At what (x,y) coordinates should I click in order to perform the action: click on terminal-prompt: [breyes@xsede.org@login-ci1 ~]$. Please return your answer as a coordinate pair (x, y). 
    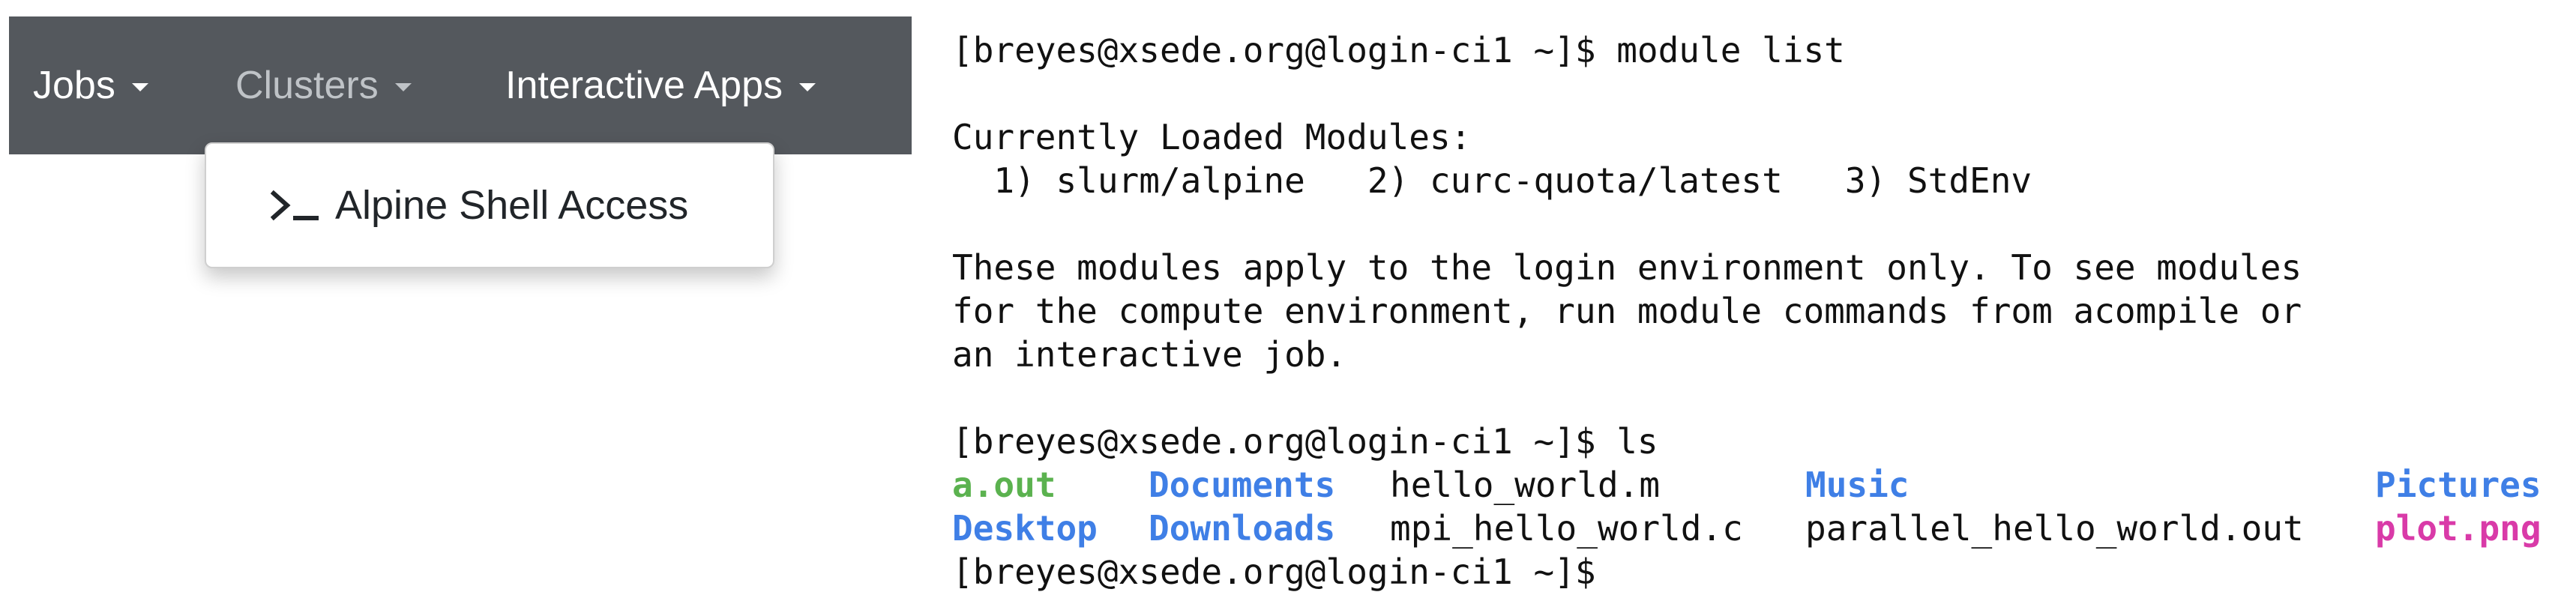
    Looking at the image, I should click on (1294, 572).